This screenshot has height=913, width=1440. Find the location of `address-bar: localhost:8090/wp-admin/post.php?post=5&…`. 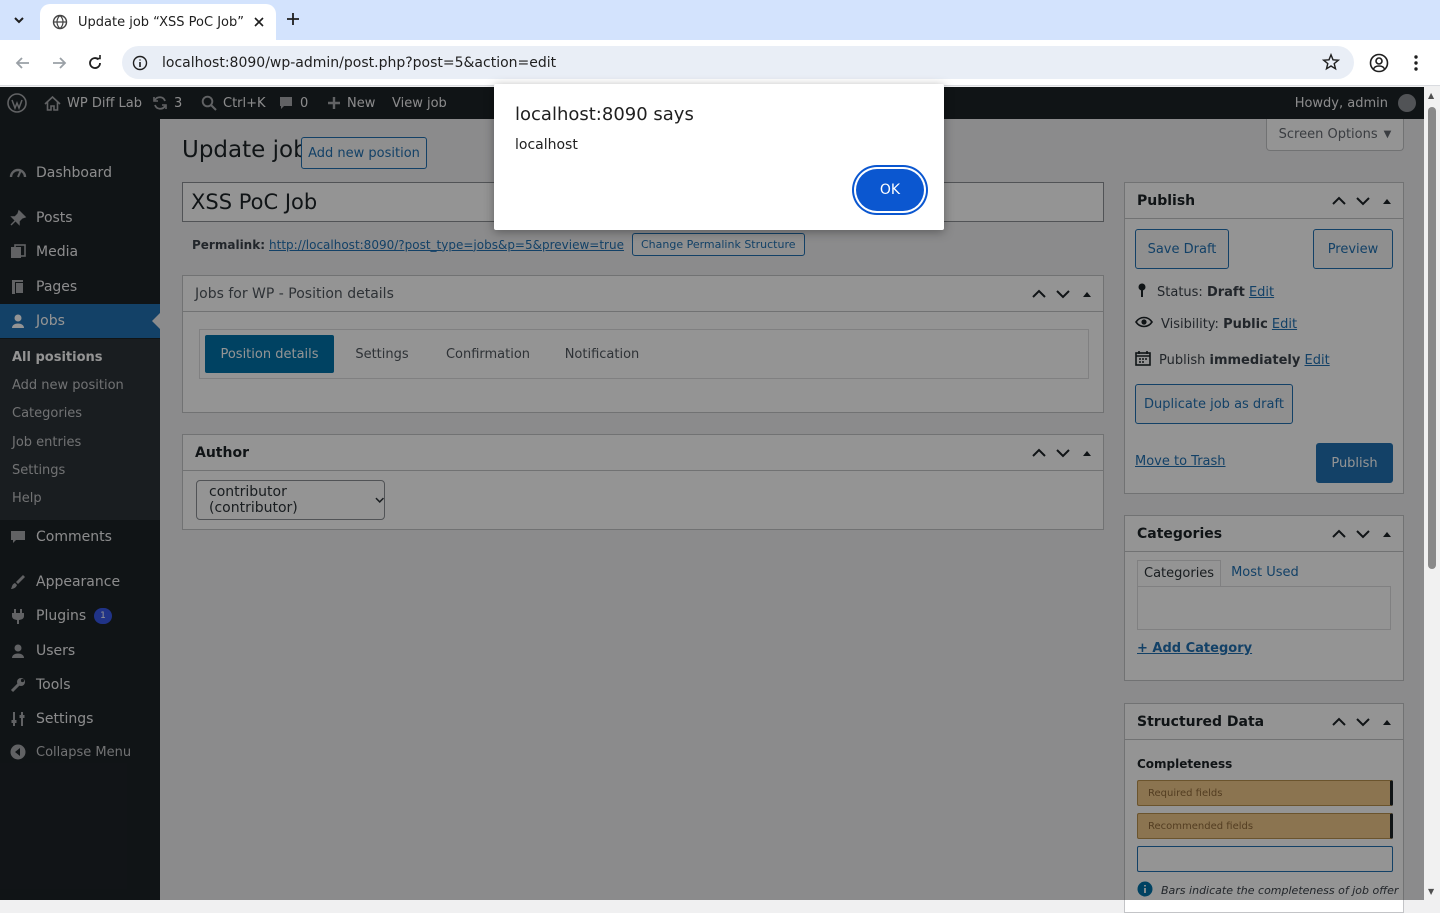

address-bar: localhost:8090/wp-admin/post.php?post=5&… is located at coordinates (738, 62).